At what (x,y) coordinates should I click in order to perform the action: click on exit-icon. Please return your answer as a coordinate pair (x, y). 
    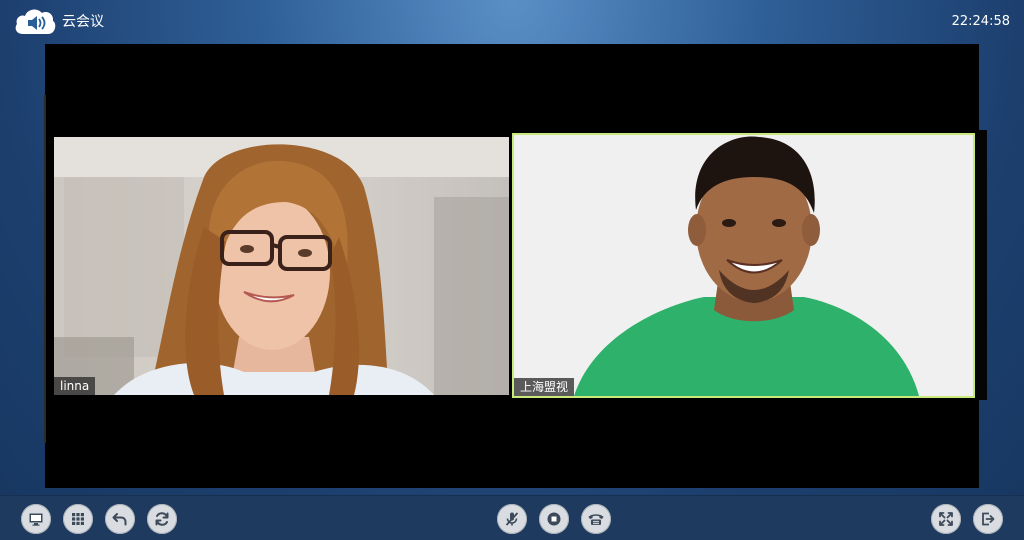
    Looking at the image, I should click on (988, 519).